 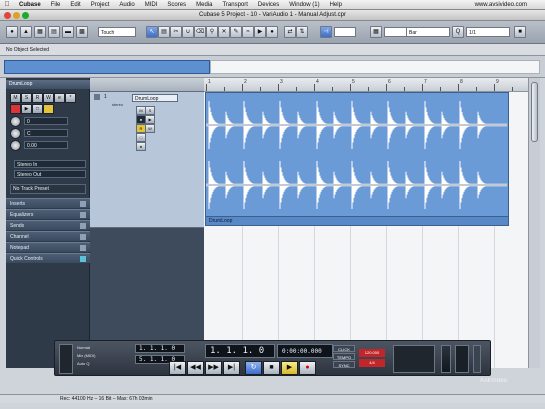 I want to click on snap-mode-select, so click(x=345, y=32).